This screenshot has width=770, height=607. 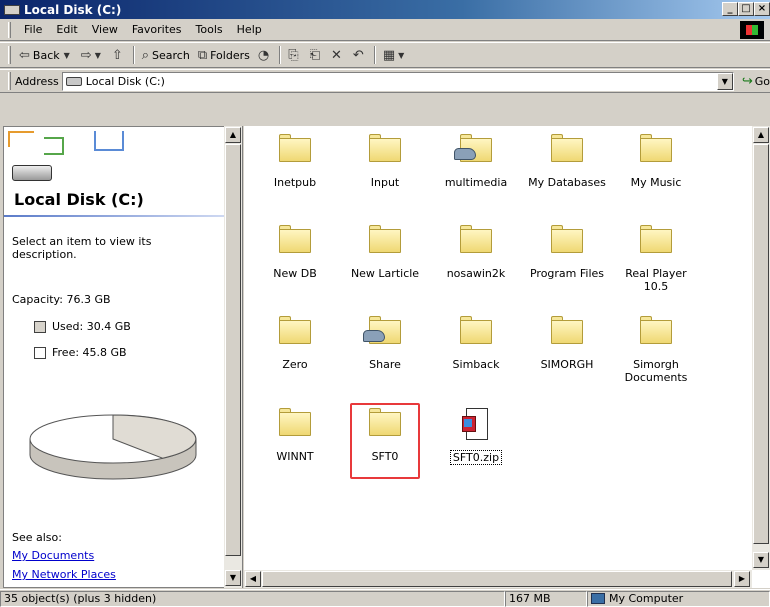 I want to click on views-button: ▦ ▼, so click(x=395, y=55).